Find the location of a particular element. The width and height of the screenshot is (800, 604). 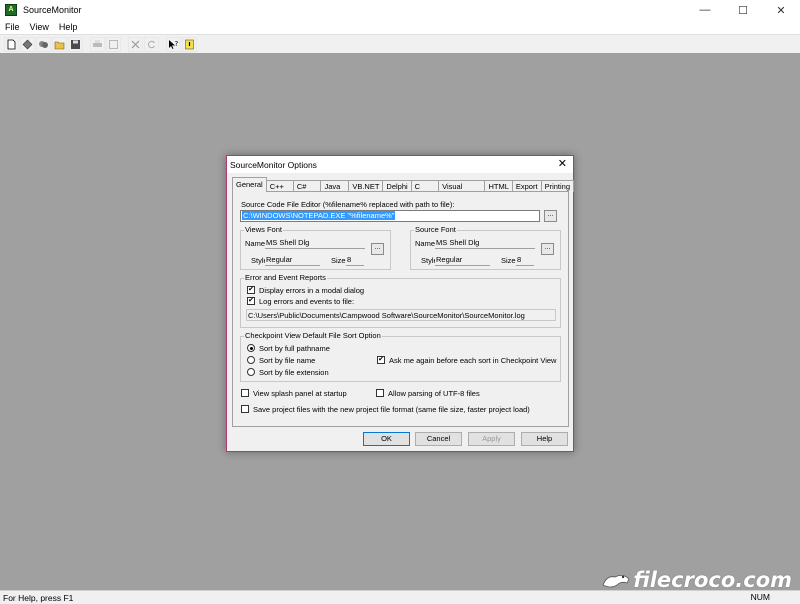

menu-help: Help is located at coordinates (68, 27).